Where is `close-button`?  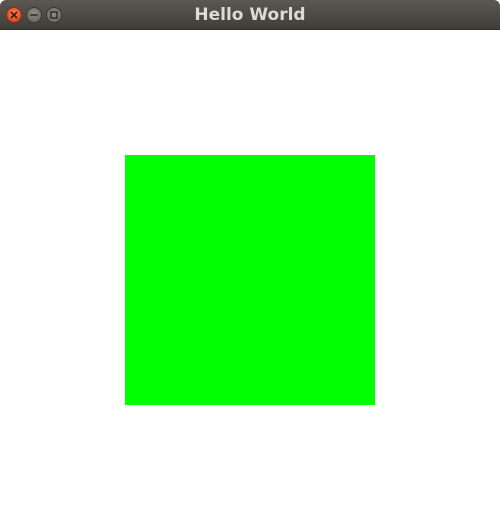 close-button is located at coordinates (14, 15).